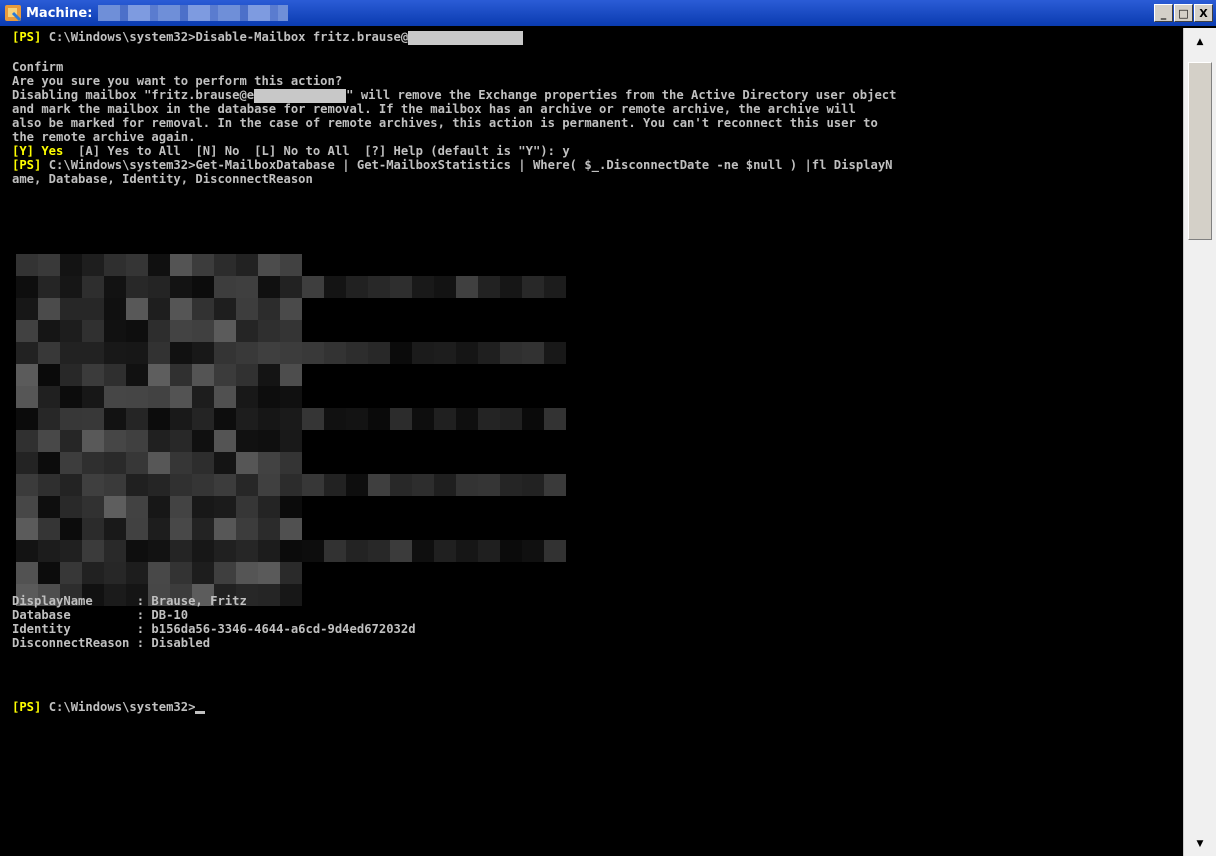 The height and width of the screenshot is (856, 1216). What do you see at coordinates (200, 712) in the screenshot?
I see `text-cursor` at bounding box center [200, 712].